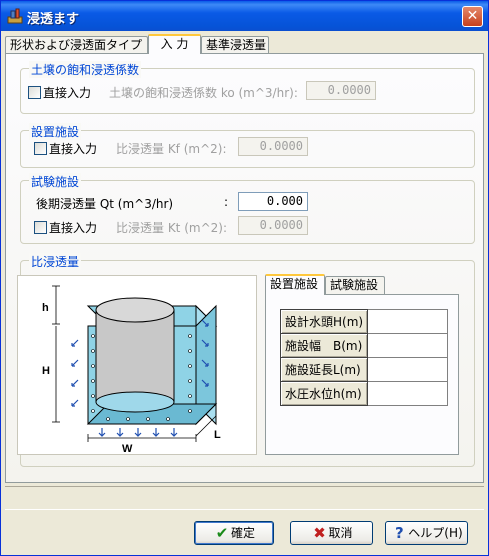  I want to click on facility-parameter-table: 設計水頭H(m) 施設幅 B(m) 施設延長L(m) 水圧水位h(m), so click(364, 357).